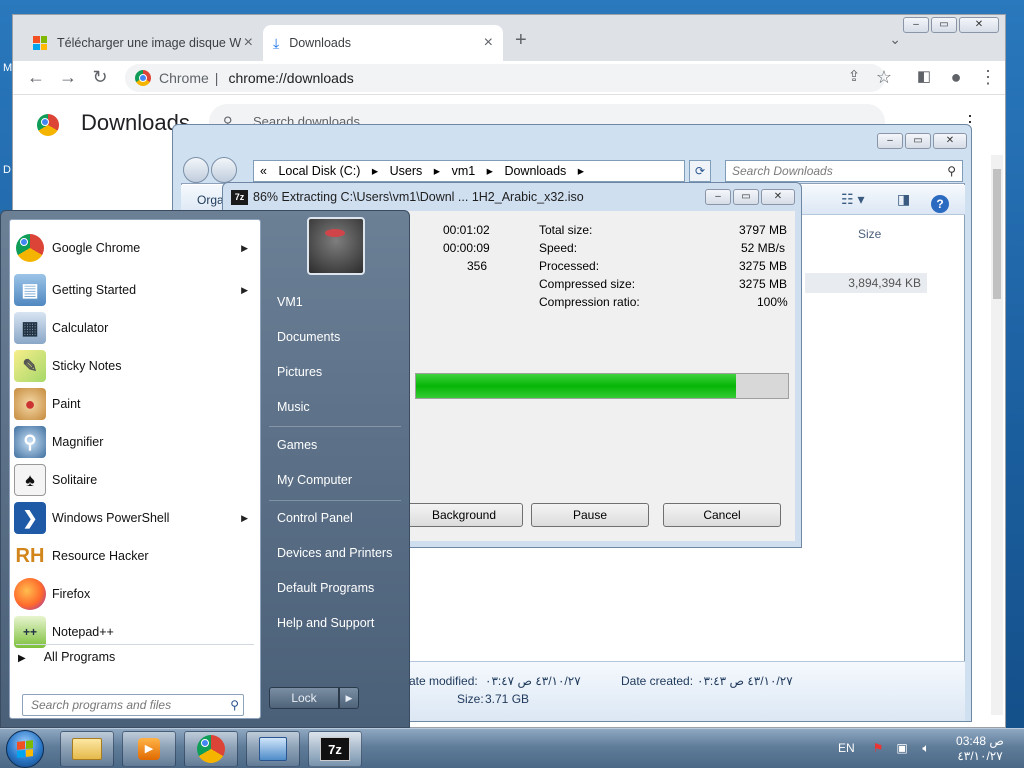 This screenshot has width=1024, height=768. I want to click on organize-button: Orga, so click(210, 200).